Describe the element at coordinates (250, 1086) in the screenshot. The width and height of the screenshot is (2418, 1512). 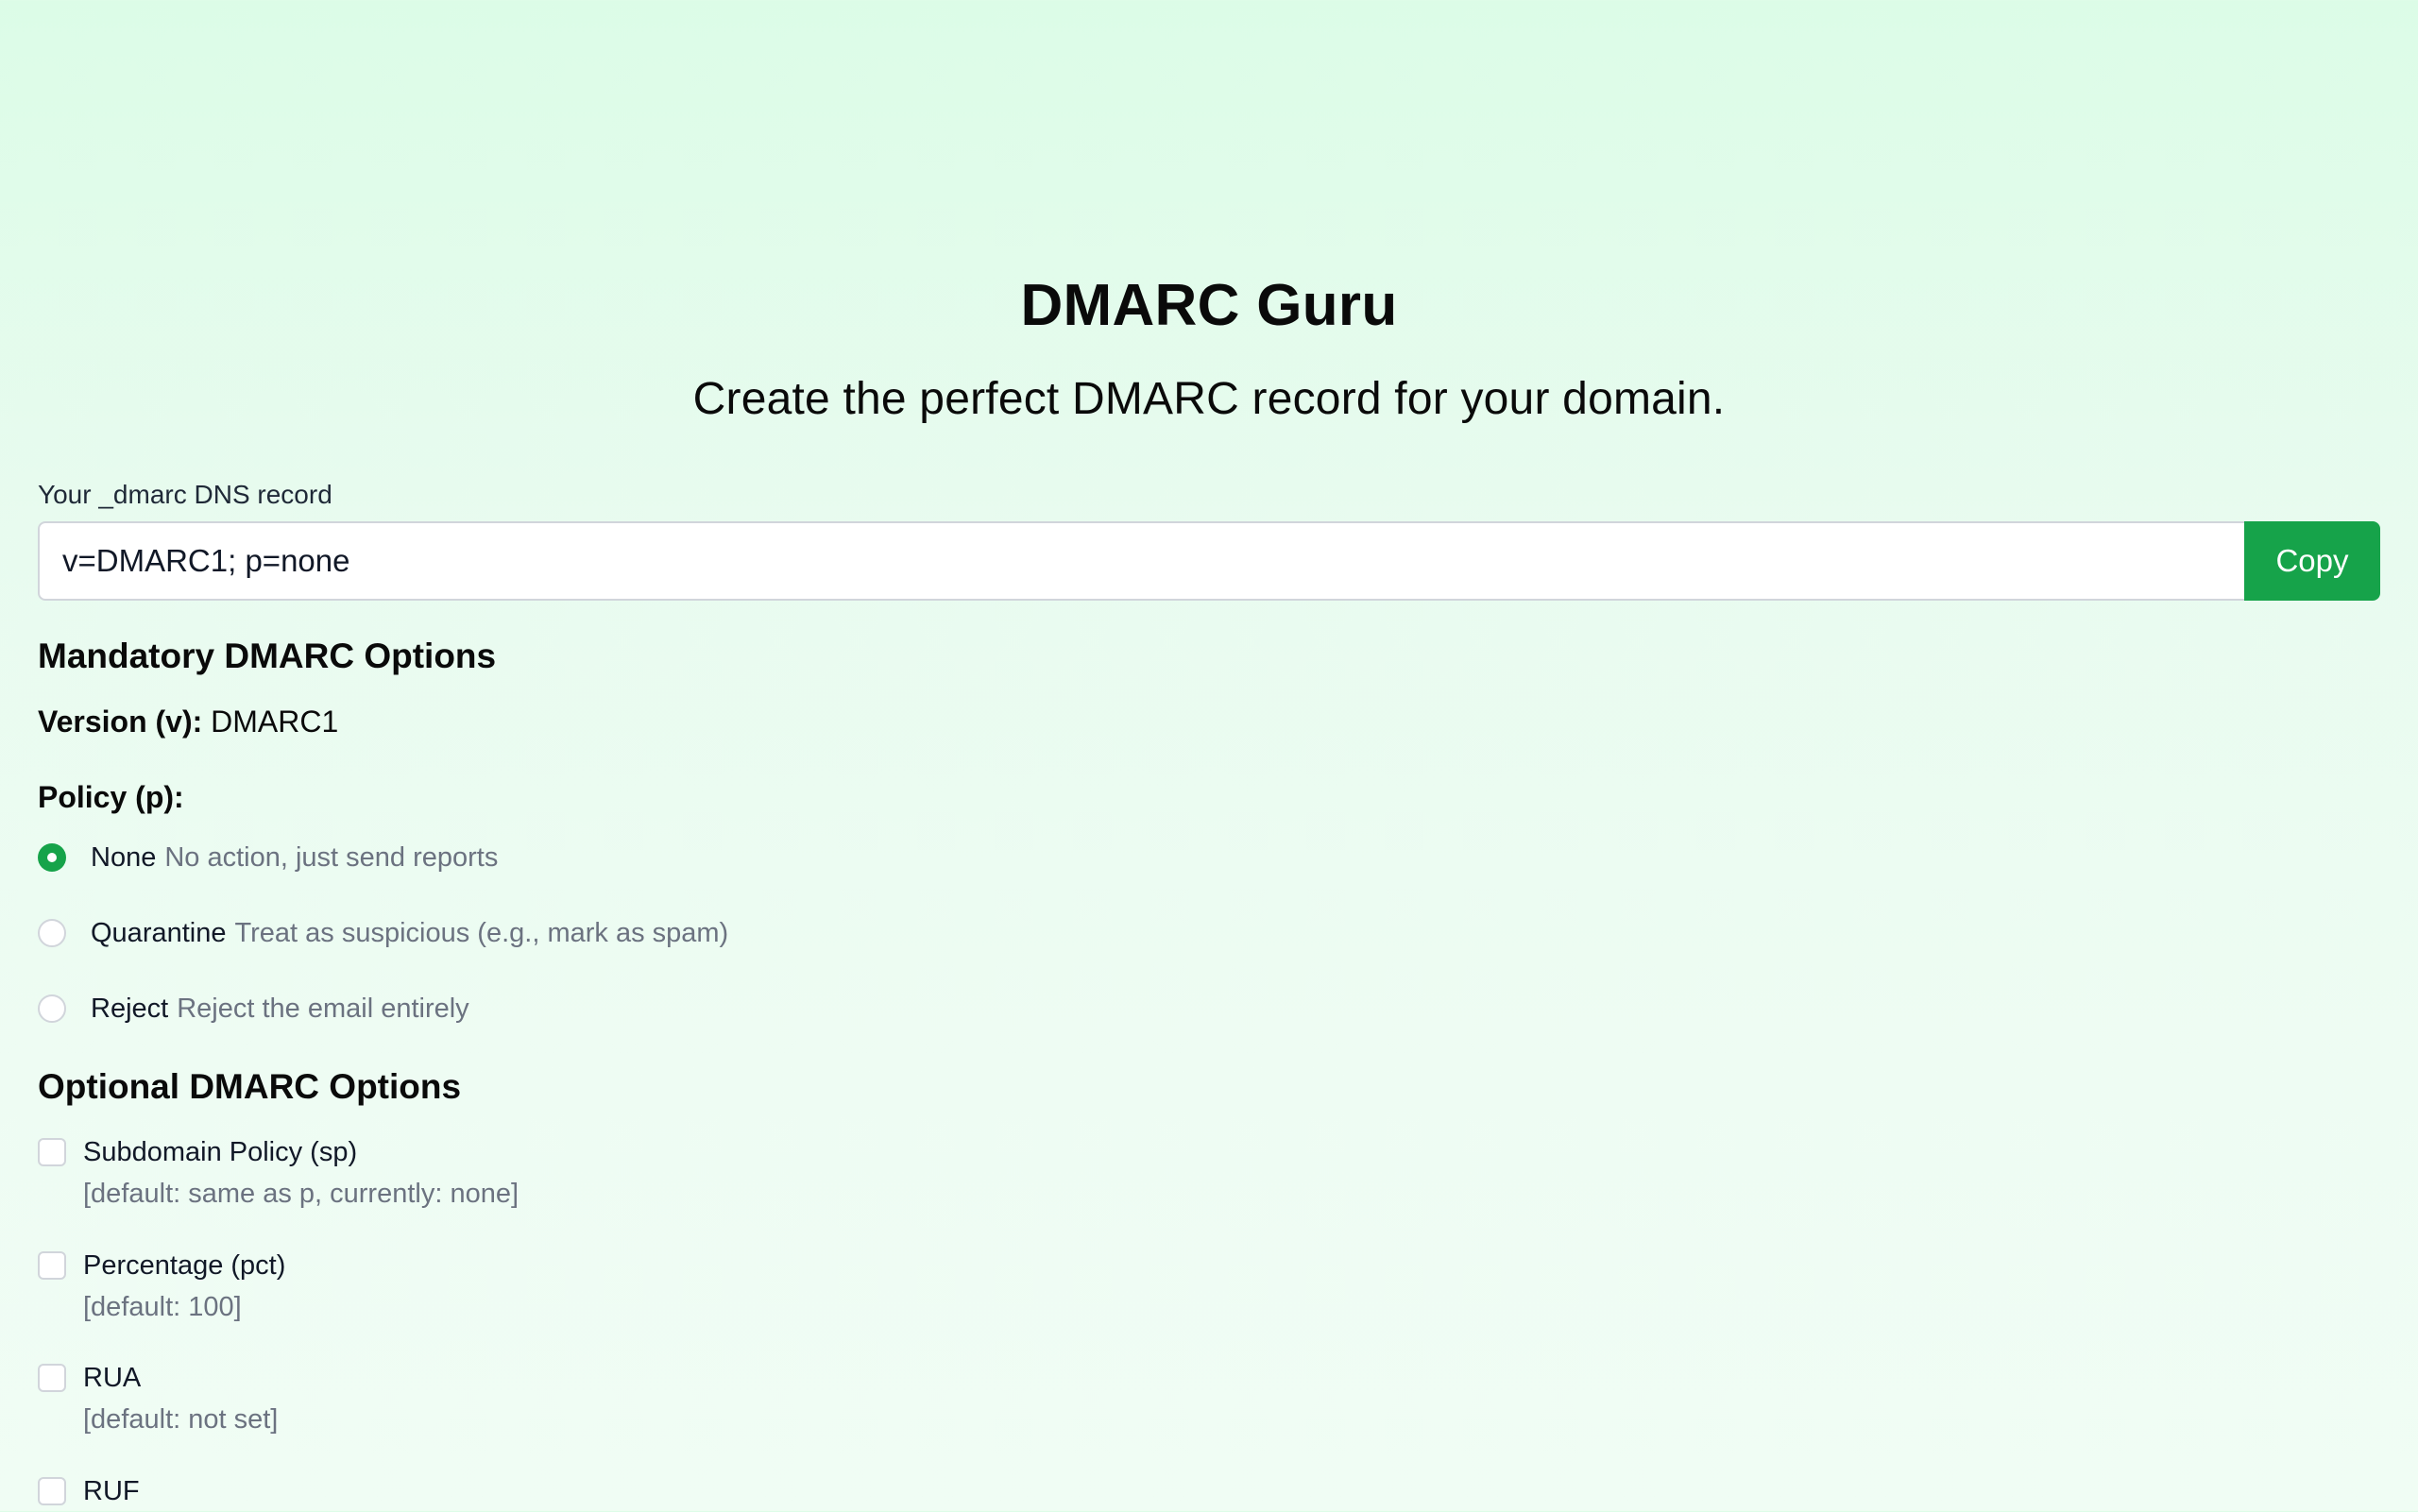
I see `optional-options-heading: Optional DMARC Options` at that location.